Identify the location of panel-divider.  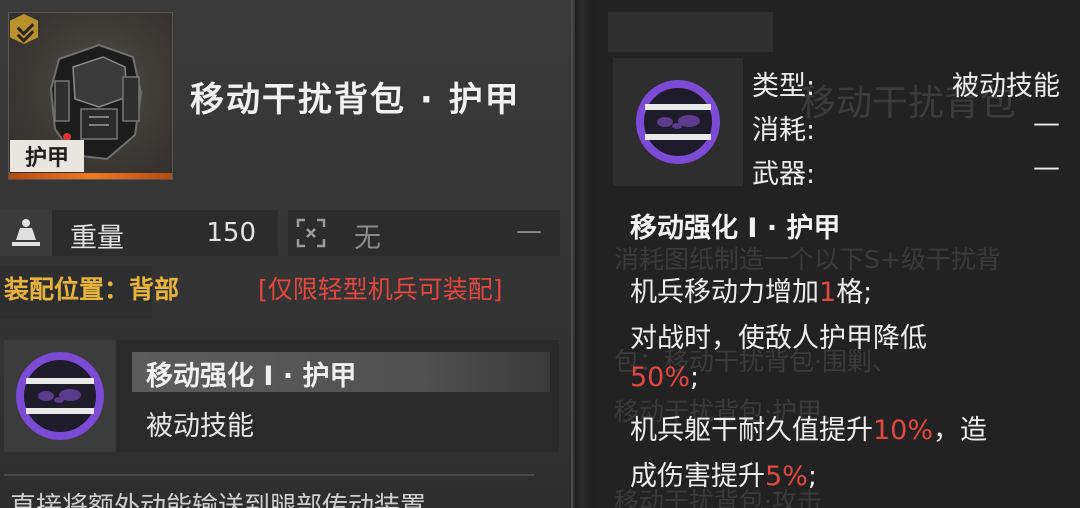
(584, 254).